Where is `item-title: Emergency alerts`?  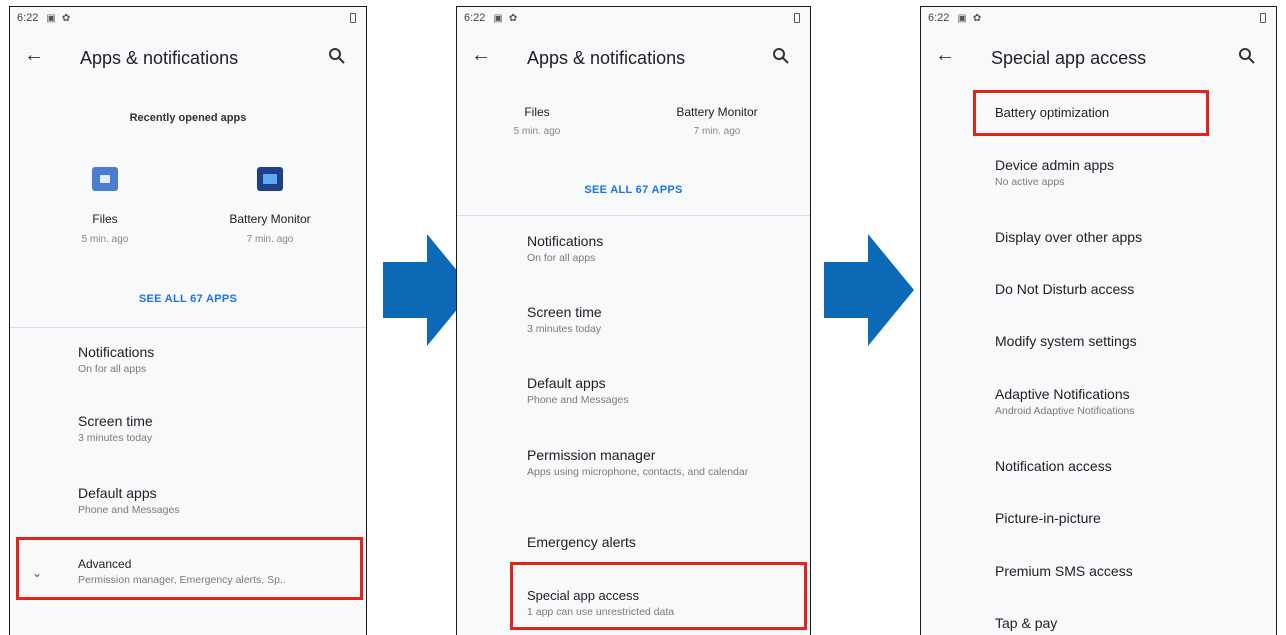 item-title: Emergency alerts is located at coordinates (581, 542).